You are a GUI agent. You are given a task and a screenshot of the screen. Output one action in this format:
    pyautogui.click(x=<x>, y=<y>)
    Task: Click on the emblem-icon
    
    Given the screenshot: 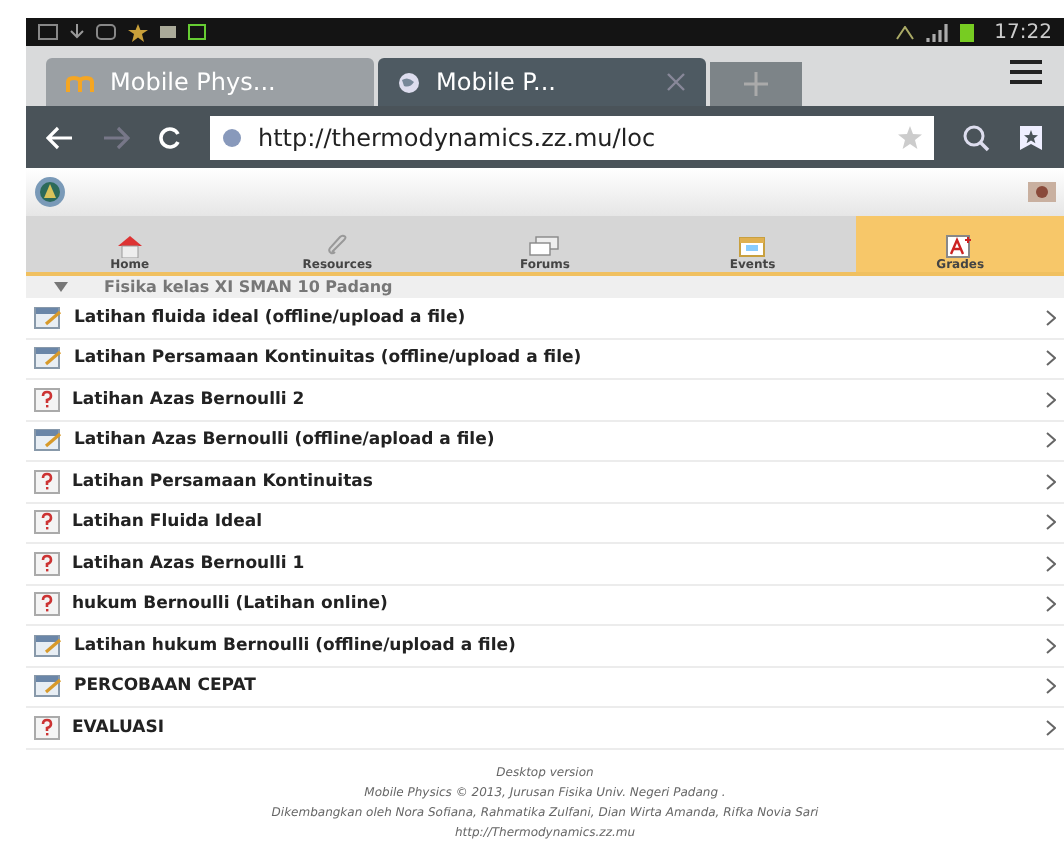 What is the action you would take?
    pyautogui.click(x=50, y=192)
    